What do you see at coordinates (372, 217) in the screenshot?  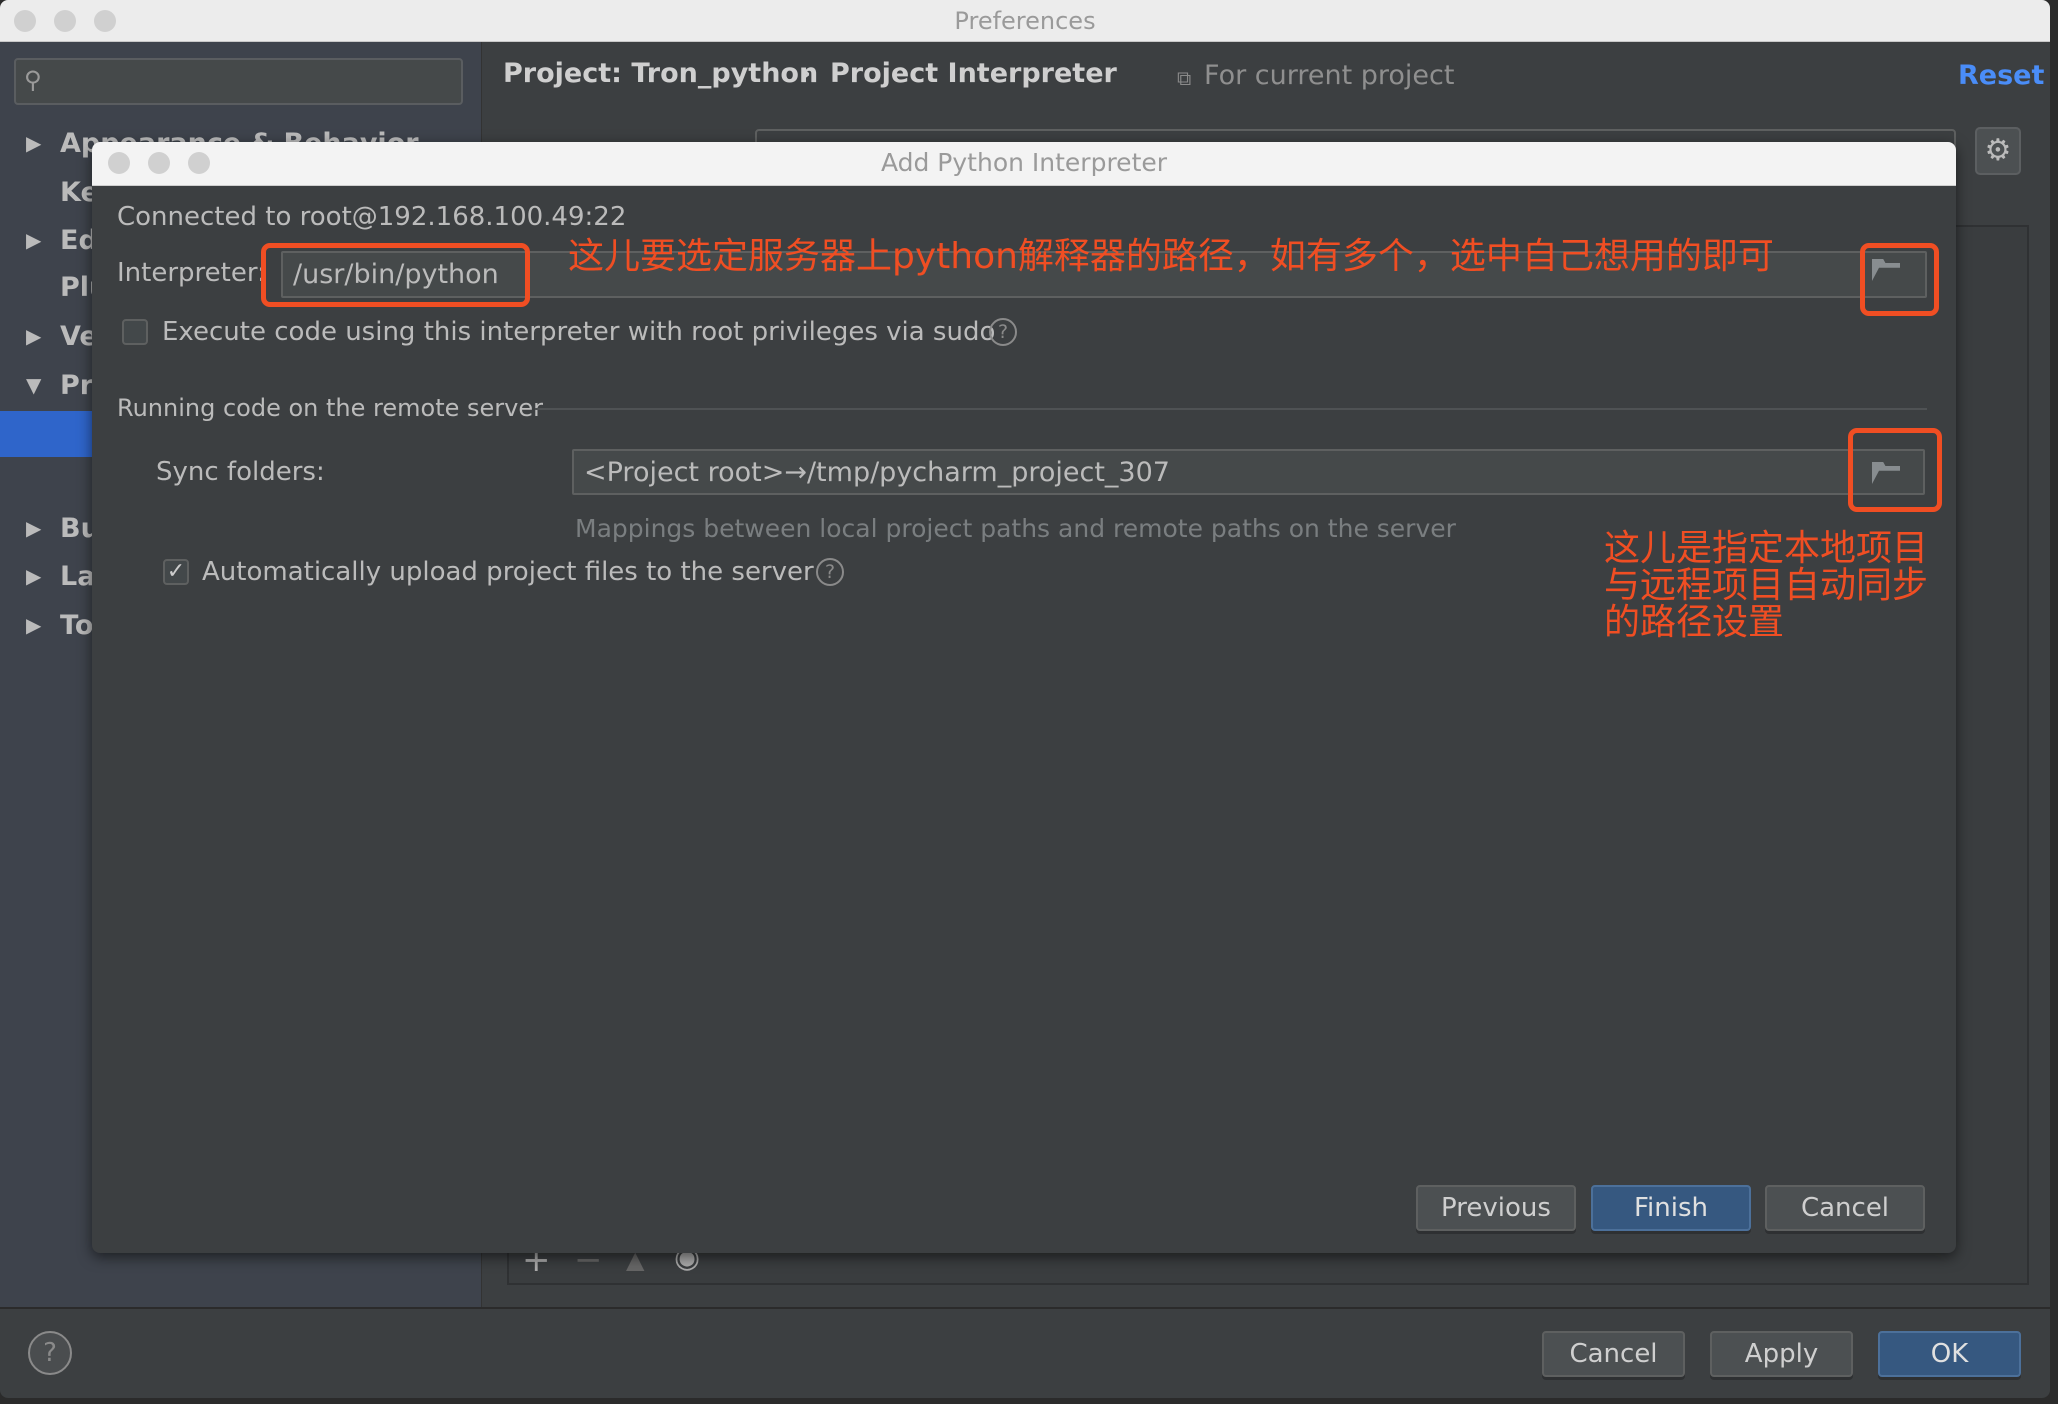 I see `connection-label: Connected to root@192.168.100.49:22` at bounding box center [372, 217].